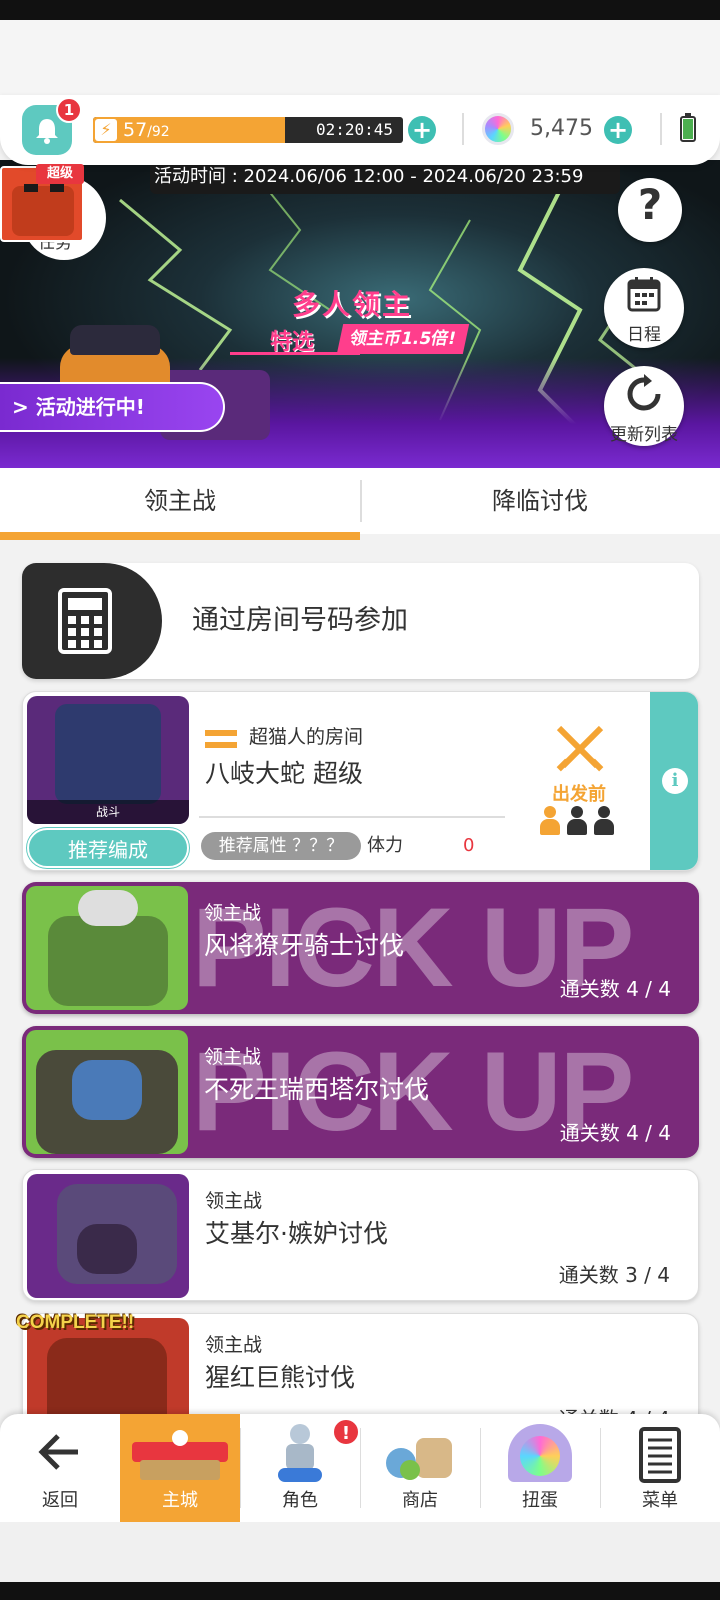  I want to click on code-icon-panel, so click(92, 621).